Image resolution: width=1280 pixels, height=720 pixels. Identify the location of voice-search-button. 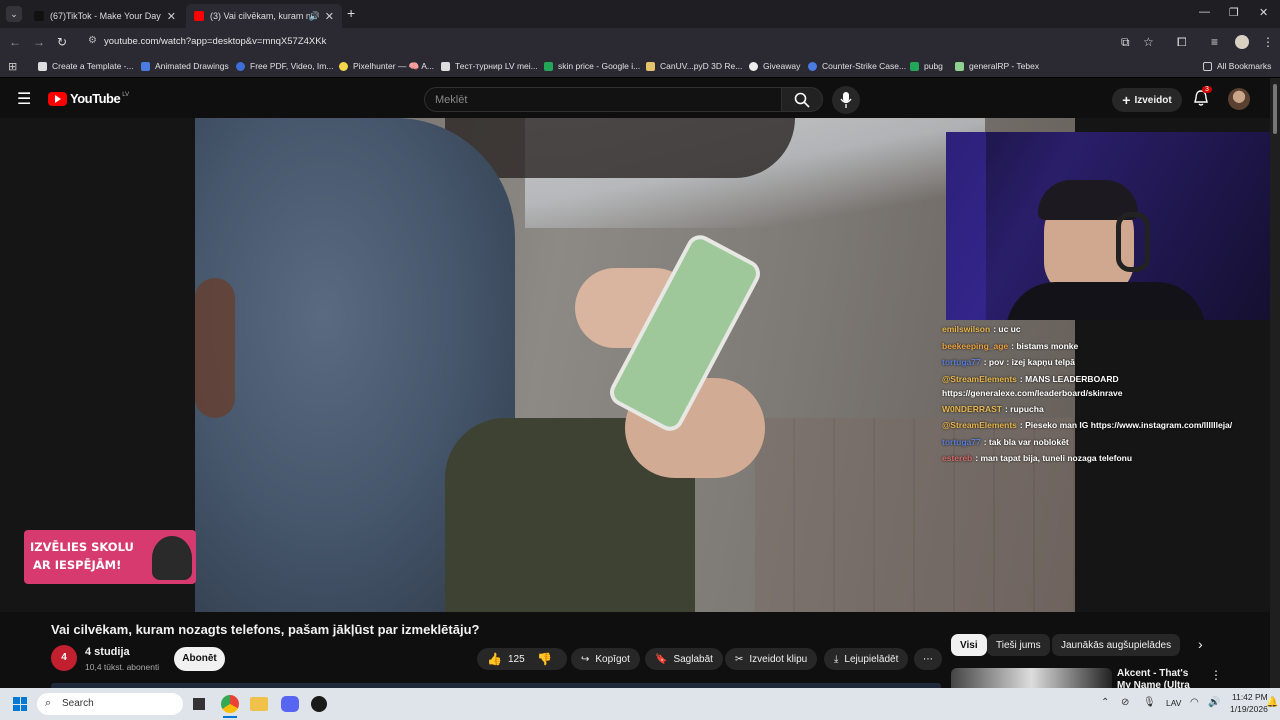
(846, 100).